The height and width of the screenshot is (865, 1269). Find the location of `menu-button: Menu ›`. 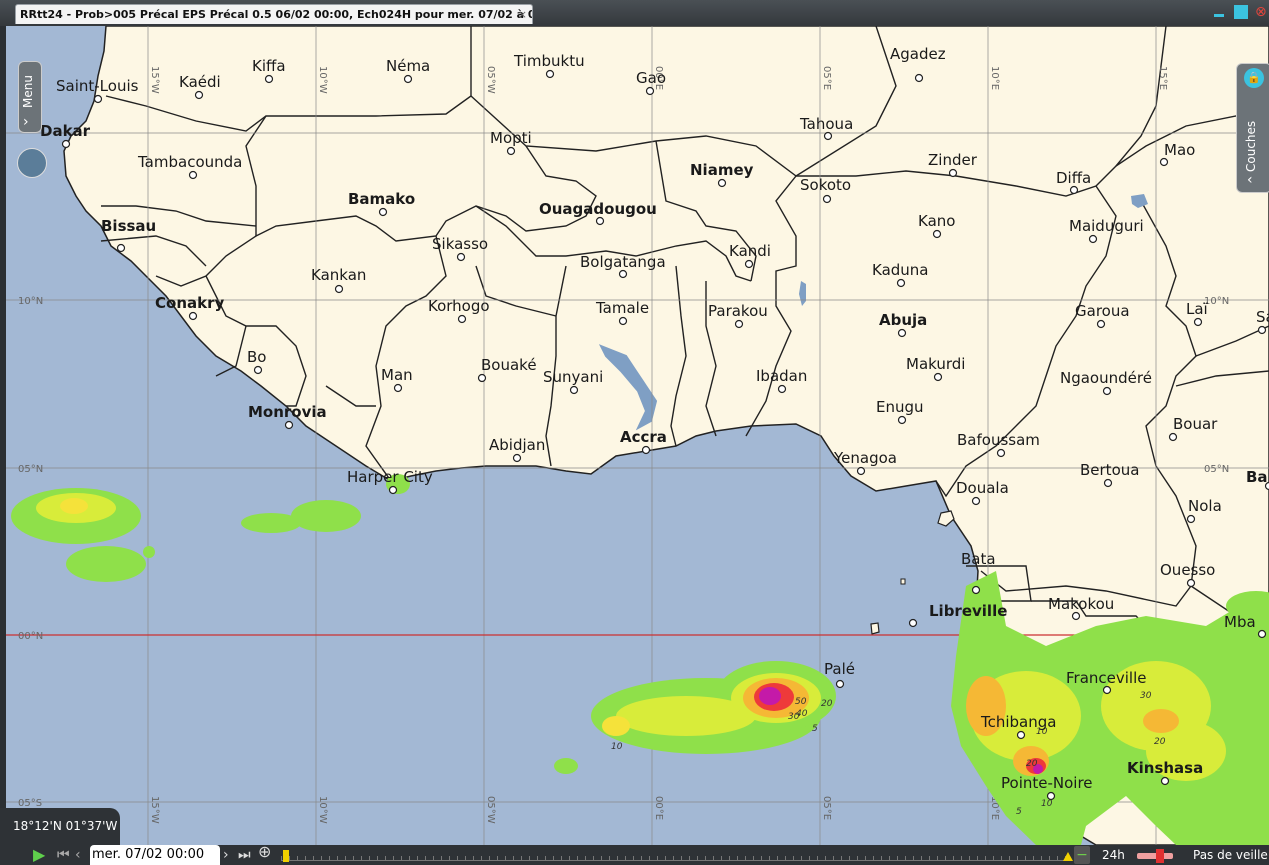

menu-button: Menu › is located at coordinates (30, 97).